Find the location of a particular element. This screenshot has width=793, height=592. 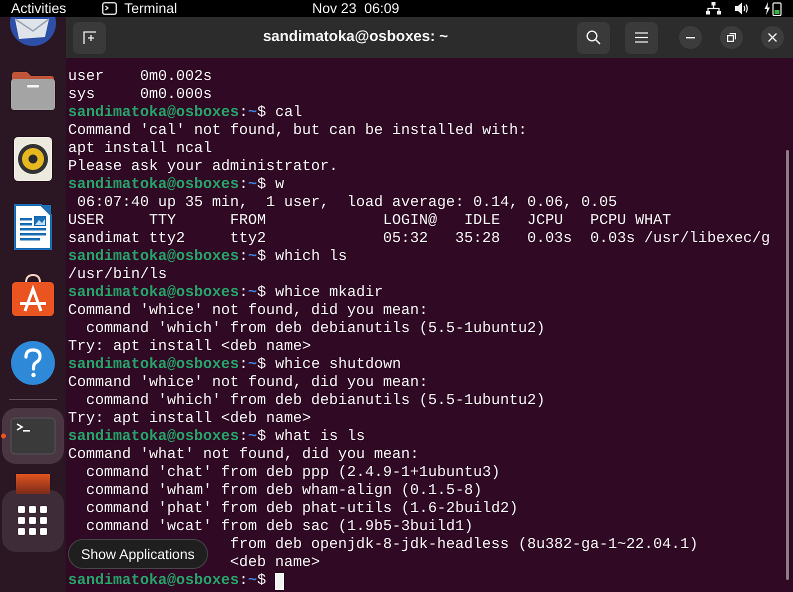

menu-icon is located at coordinates (641, 37).